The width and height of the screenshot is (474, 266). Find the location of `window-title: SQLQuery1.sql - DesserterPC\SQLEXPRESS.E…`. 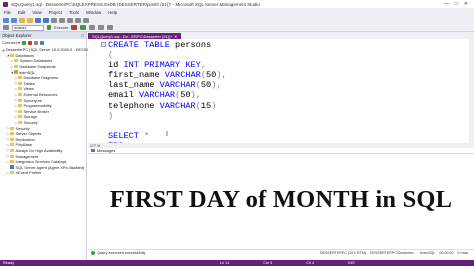

window-title: SQLQuery1.sql - DesserterPC\SQLEXPRESS.E… is located at coordinates (135, 4).